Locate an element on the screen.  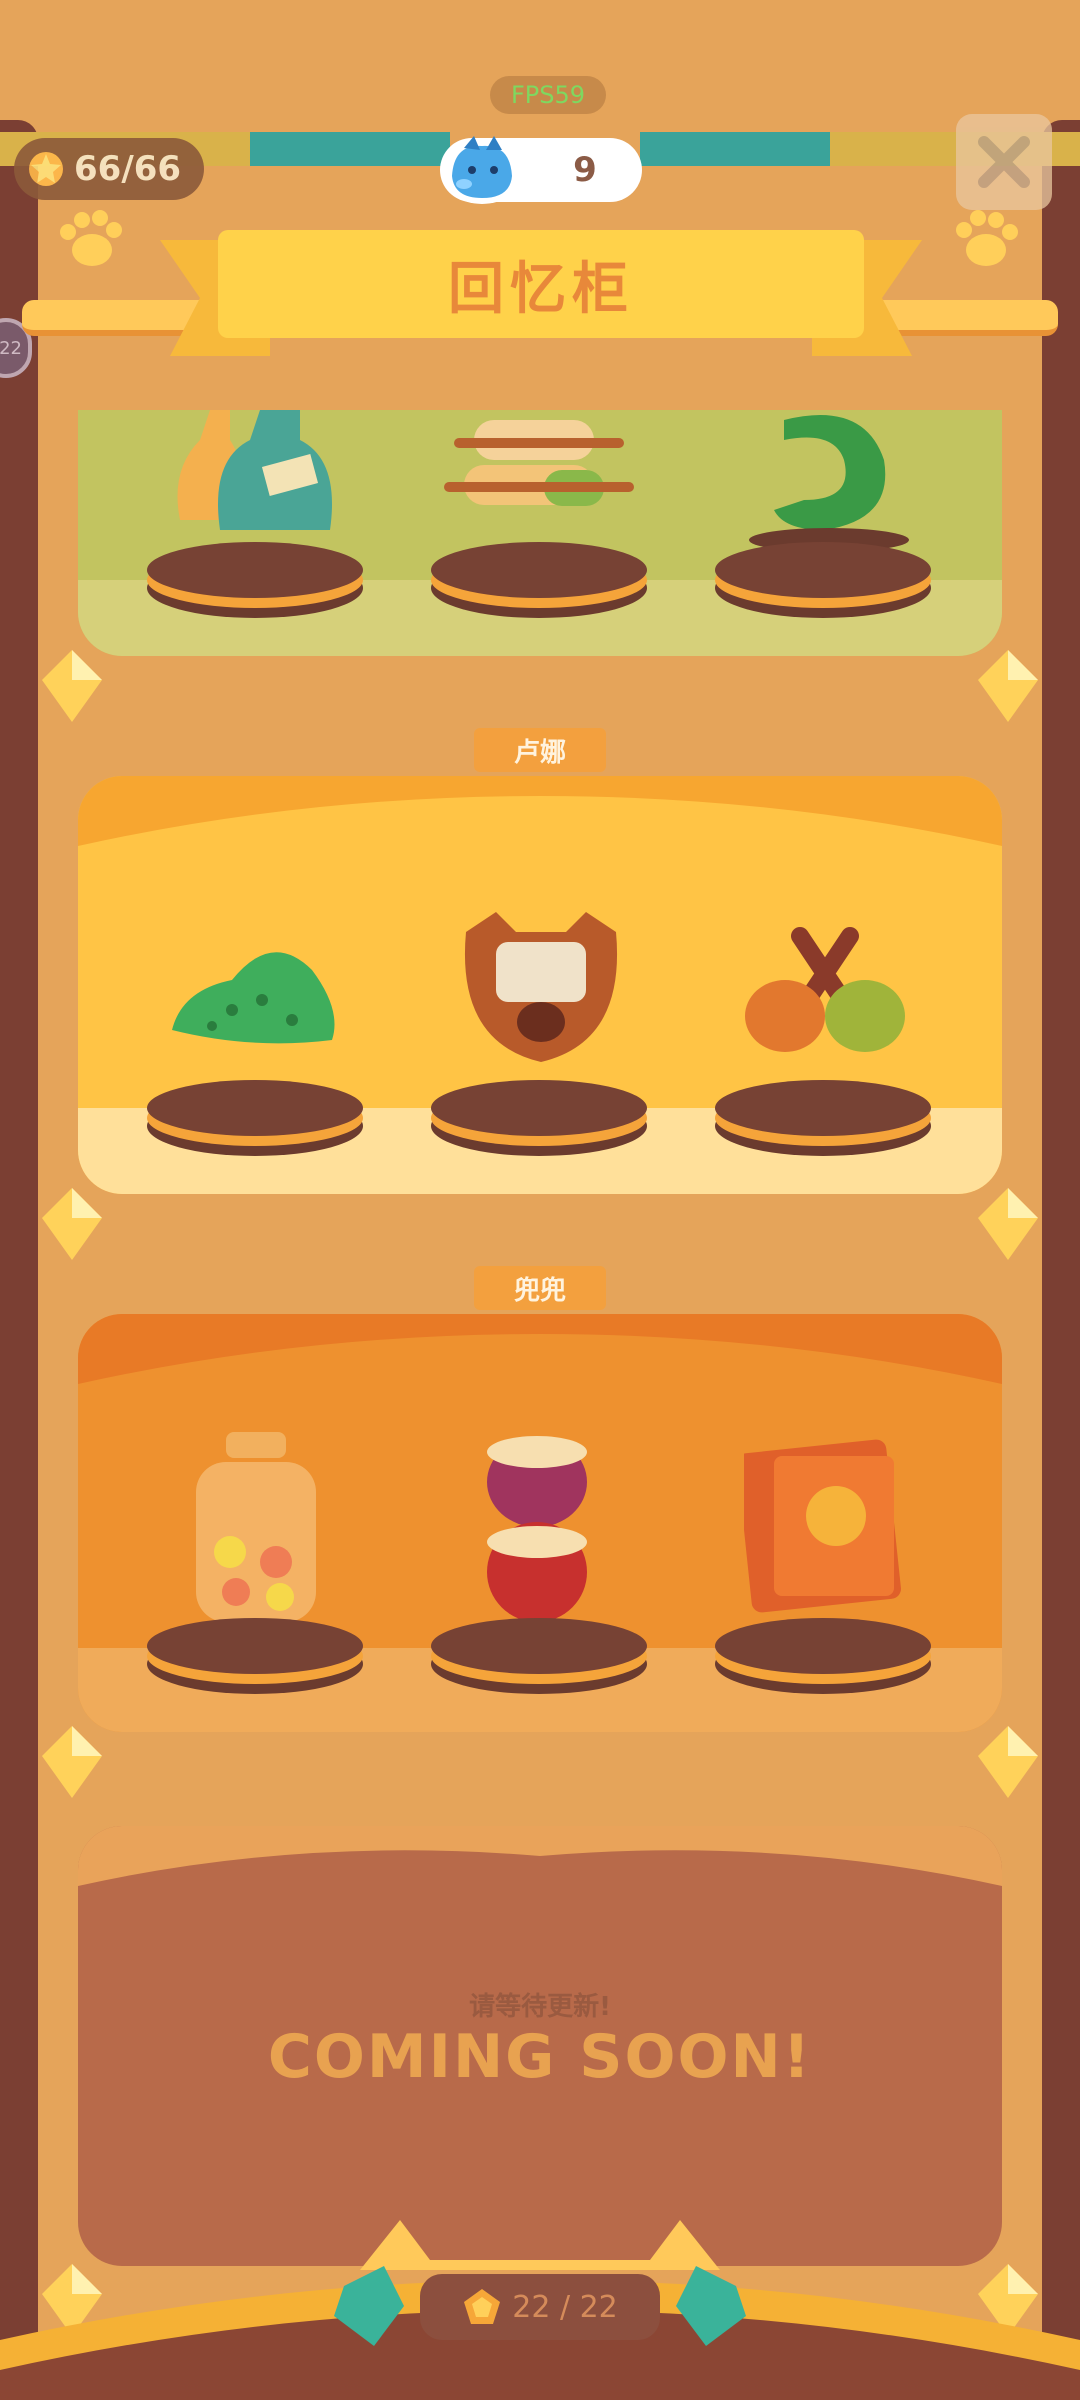
page-title: 回忆柜 is located at coordinates (541, 289).